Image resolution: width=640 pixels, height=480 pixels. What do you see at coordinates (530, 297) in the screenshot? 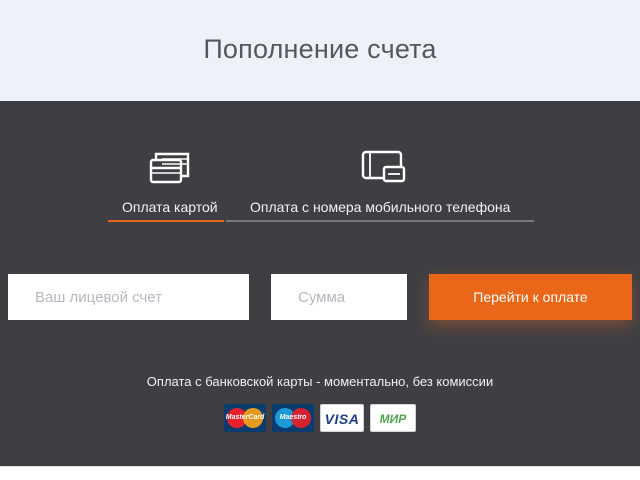
I see `proceed-to-payment-button: Перейти к оплате` at bounding box center [530, 297].